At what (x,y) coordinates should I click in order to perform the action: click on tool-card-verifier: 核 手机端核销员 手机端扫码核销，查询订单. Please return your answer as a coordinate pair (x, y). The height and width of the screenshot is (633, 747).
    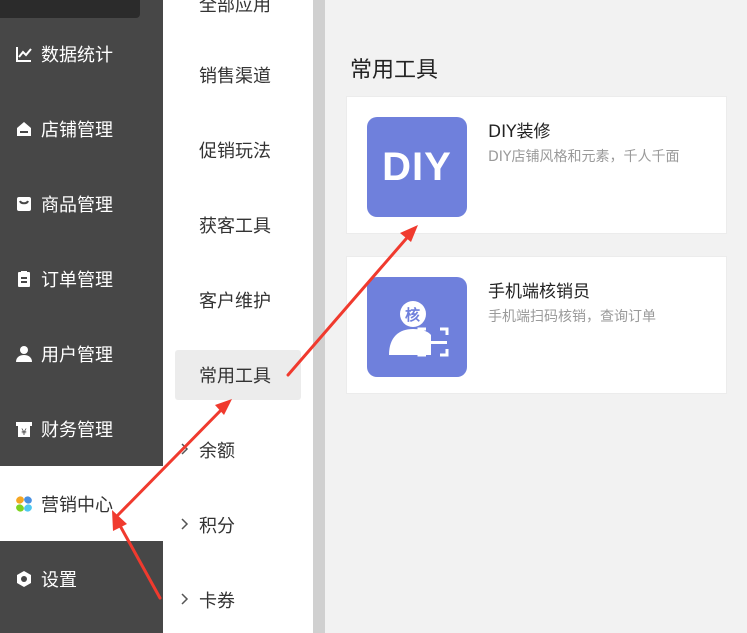
    Looking at the image, I should click on (536, 325).